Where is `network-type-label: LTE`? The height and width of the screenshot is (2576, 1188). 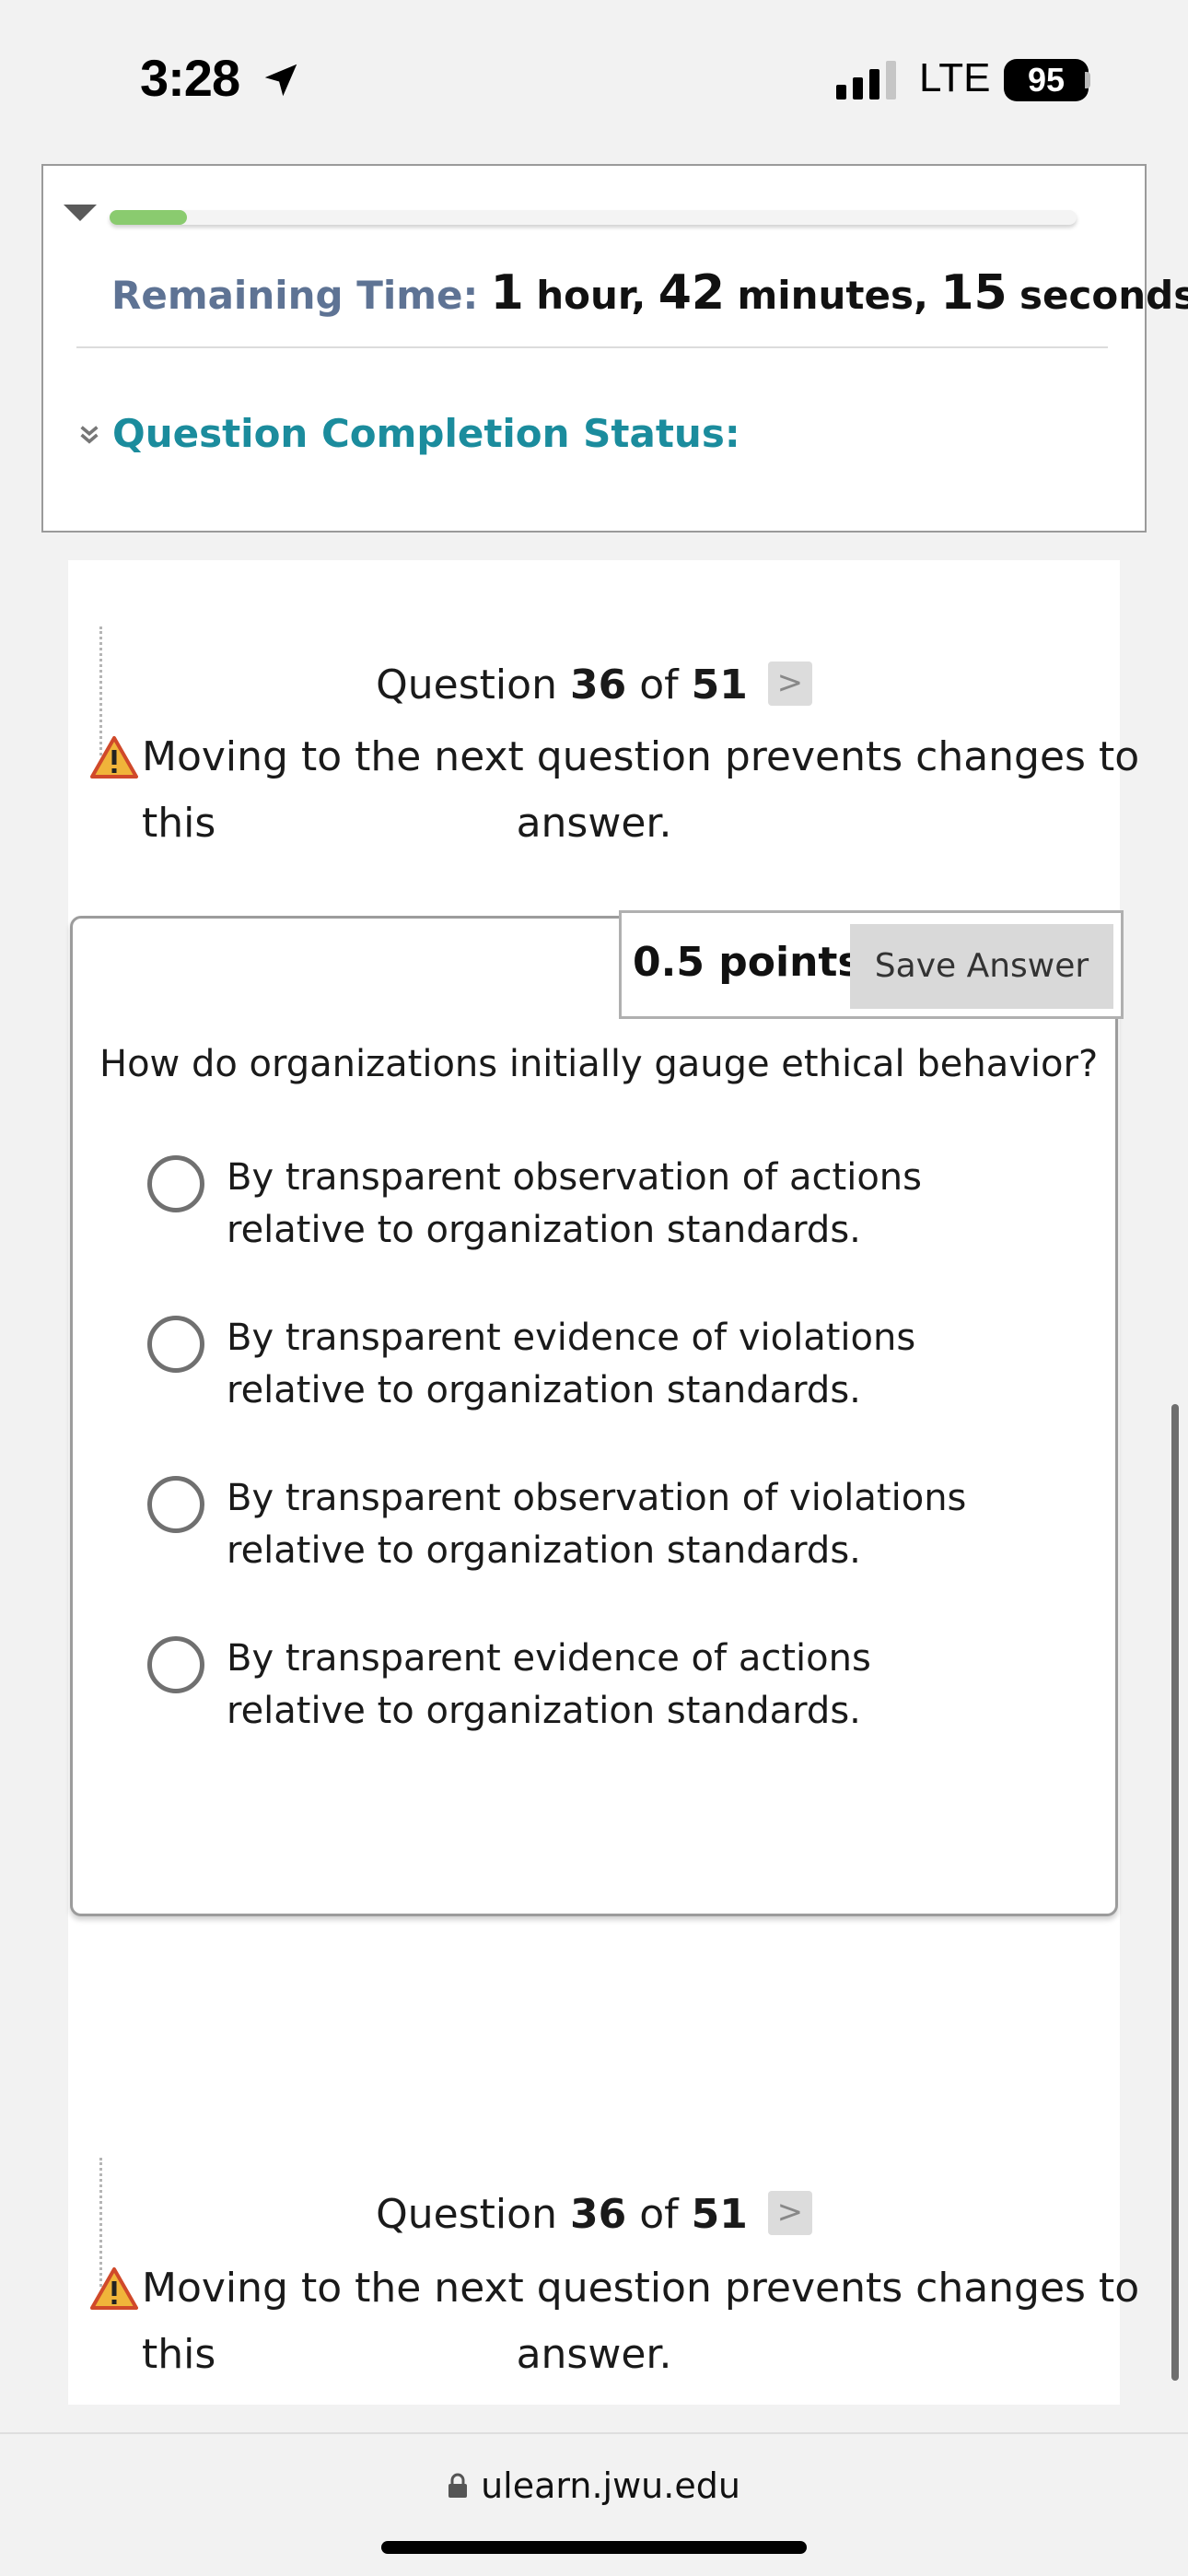 network-type-label: LTE is located at coordinates (955, 77).